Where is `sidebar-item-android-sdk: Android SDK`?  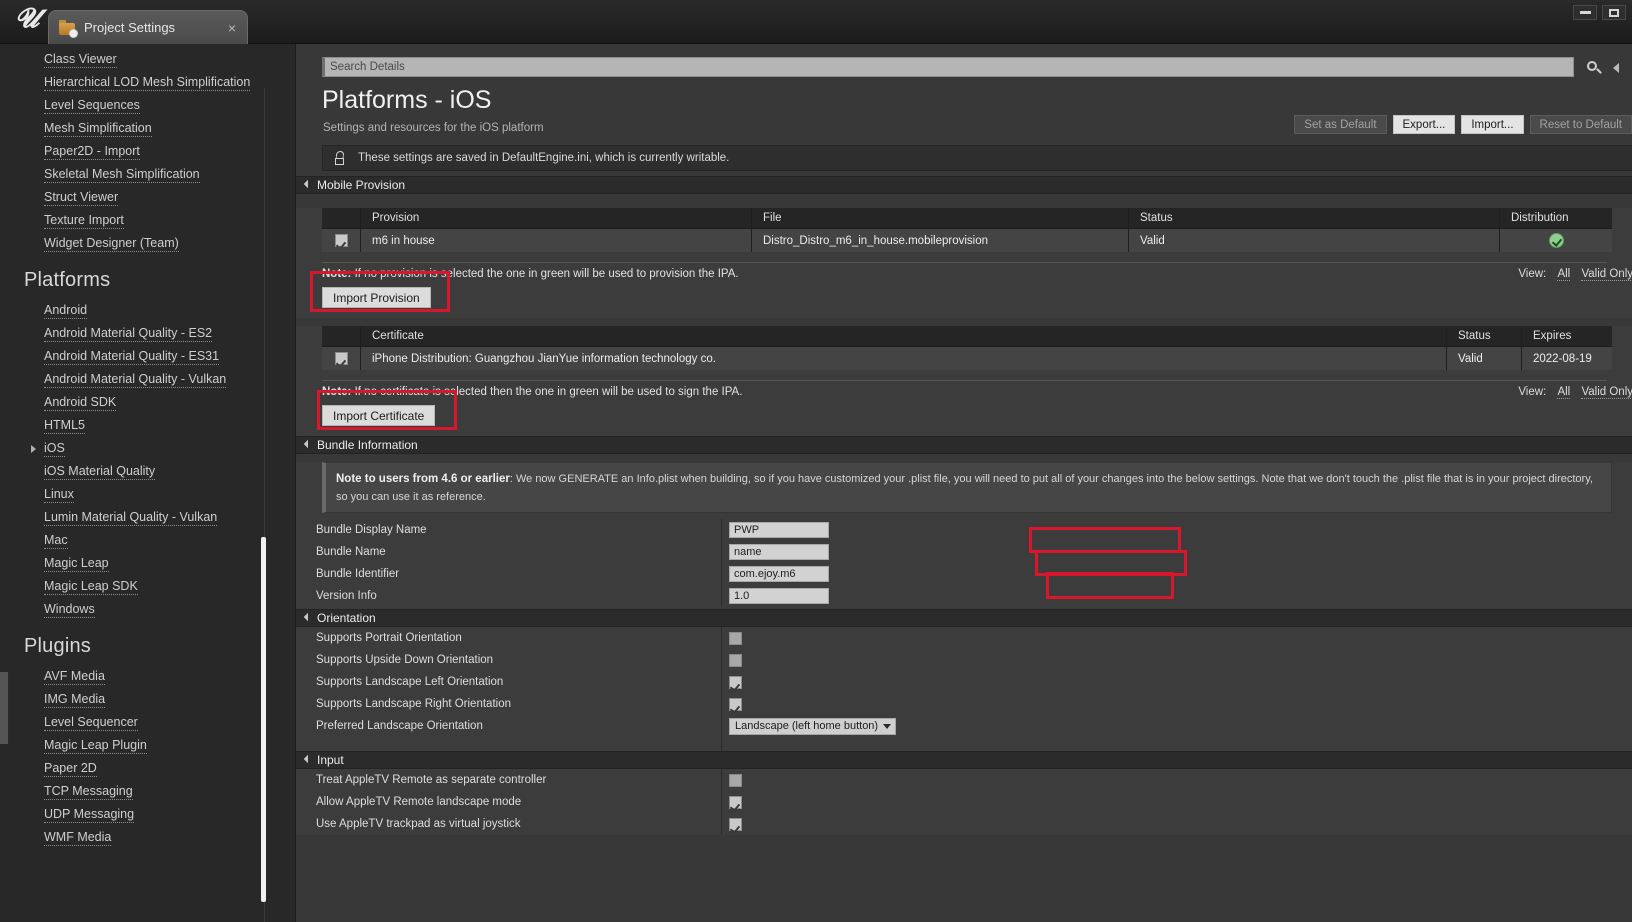 sidebar-item-android-sdk: Android SDK is located at coordinates (147, 402).